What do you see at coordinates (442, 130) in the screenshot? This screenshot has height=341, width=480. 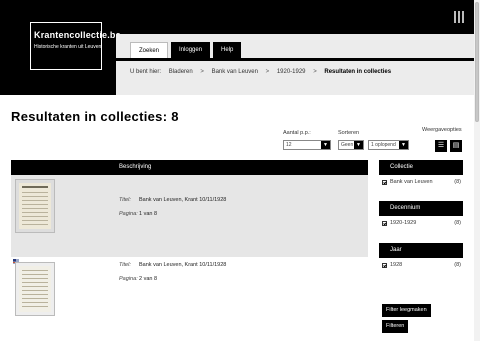 I see `view-options-label: Weergaveopties` at bounding box center [442, 130].